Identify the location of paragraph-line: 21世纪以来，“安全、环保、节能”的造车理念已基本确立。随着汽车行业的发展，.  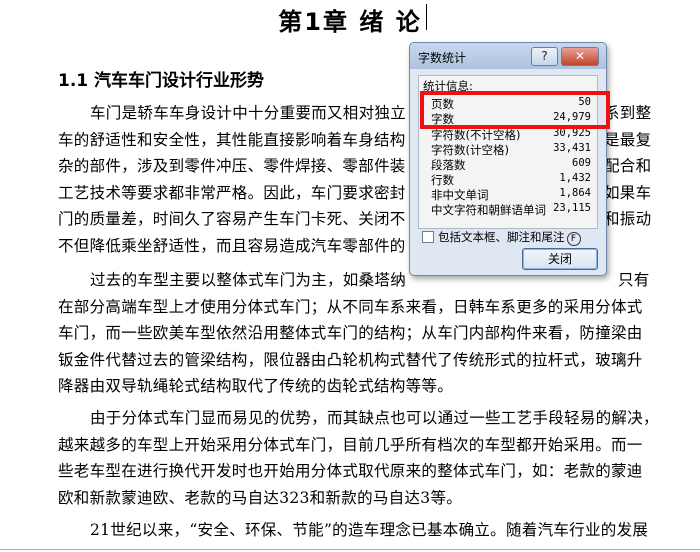
(370, 530).